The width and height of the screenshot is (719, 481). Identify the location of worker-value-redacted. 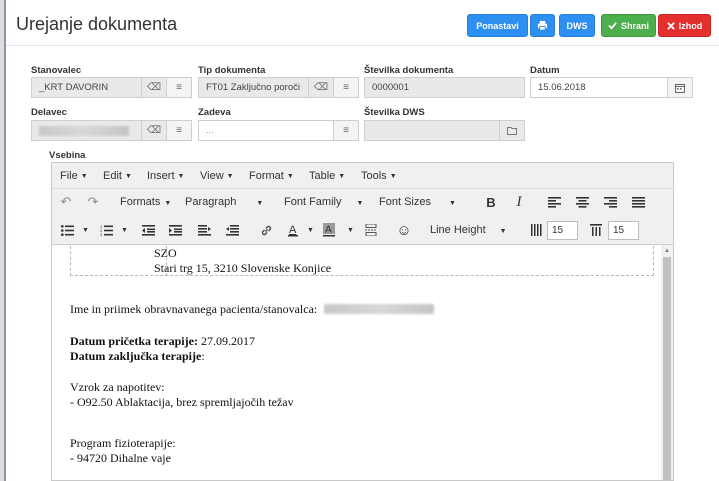
(84, 130).